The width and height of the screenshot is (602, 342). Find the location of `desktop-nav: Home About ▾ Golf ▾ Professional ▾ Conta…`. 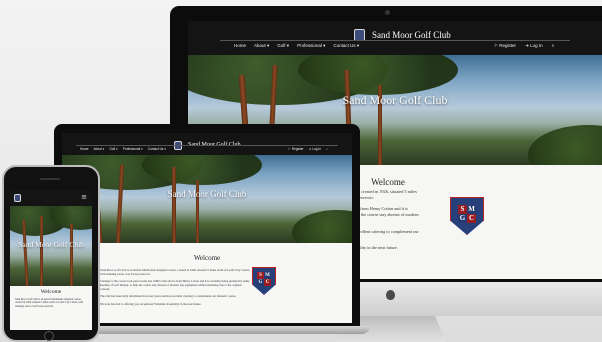

desktop-nav: Home About ▾ Golf ▾ Professional ▾ Conta… is located at coordinates (296, 46).